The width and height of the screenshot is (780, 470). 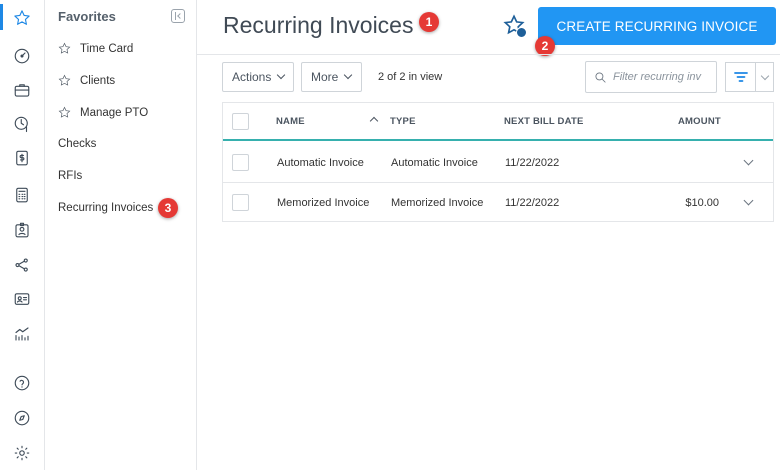 I want to click on filter-button, so click(x=740, y=77).